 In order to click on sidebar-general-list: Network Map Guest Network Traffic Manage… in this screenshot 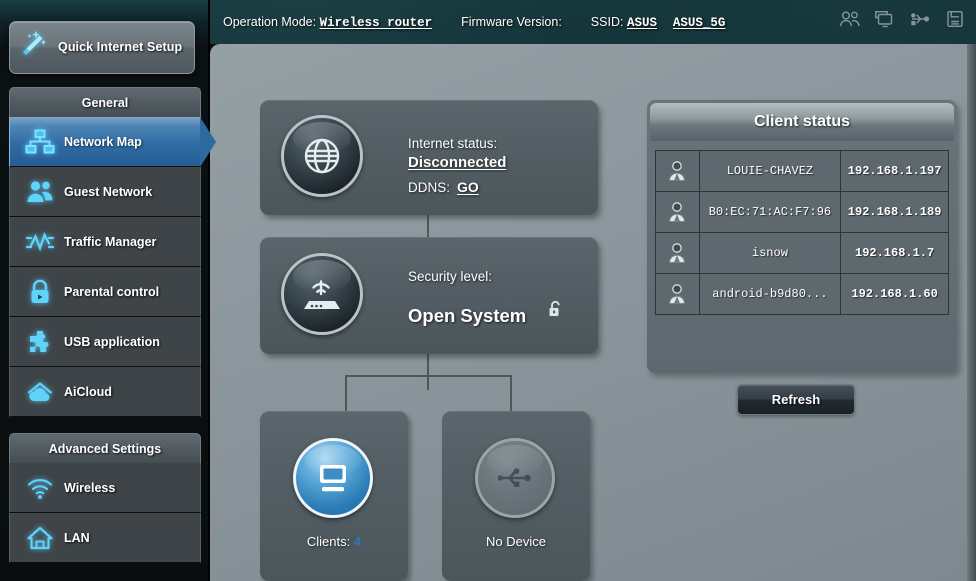, I will do `click(112, 267)`.